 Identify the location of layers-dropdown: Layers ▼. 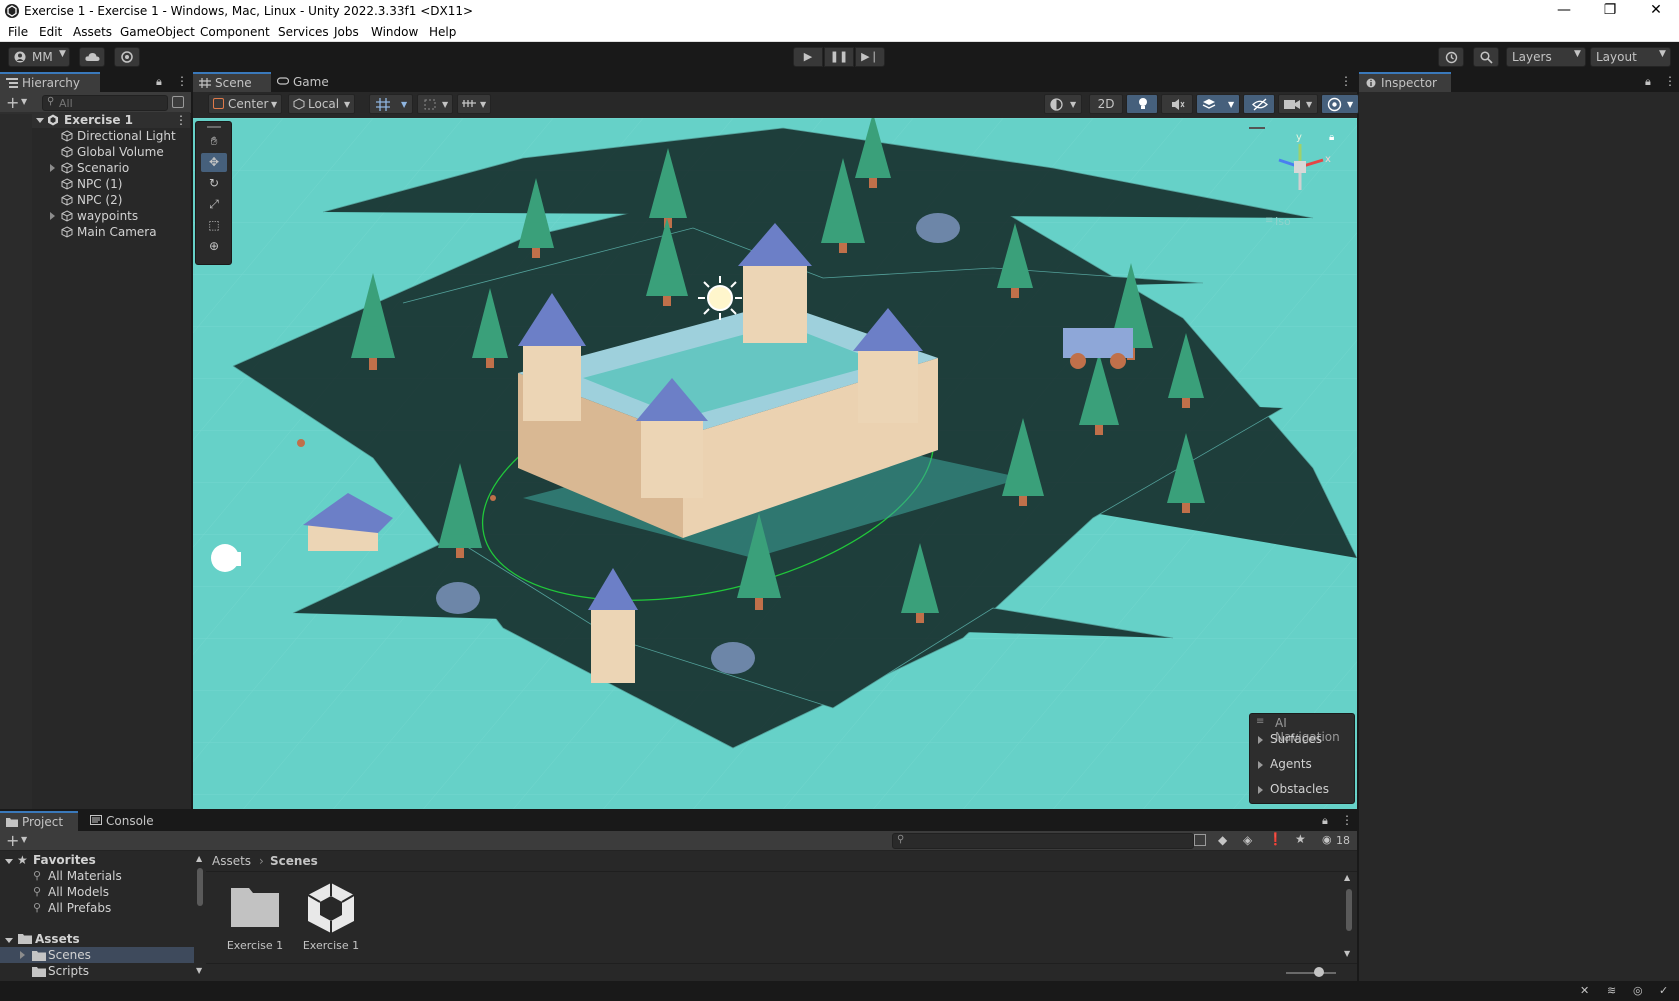
(1546, 57).